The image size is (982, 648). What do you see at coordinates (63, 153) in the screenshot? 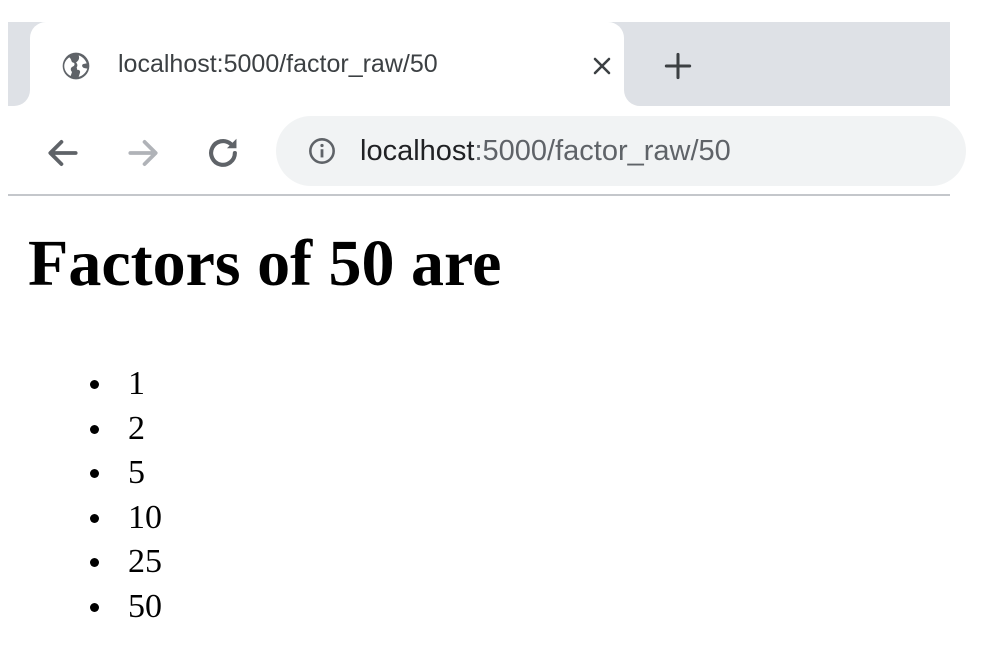
I see `back-arrow-icon` at bounding box center [63, 153].